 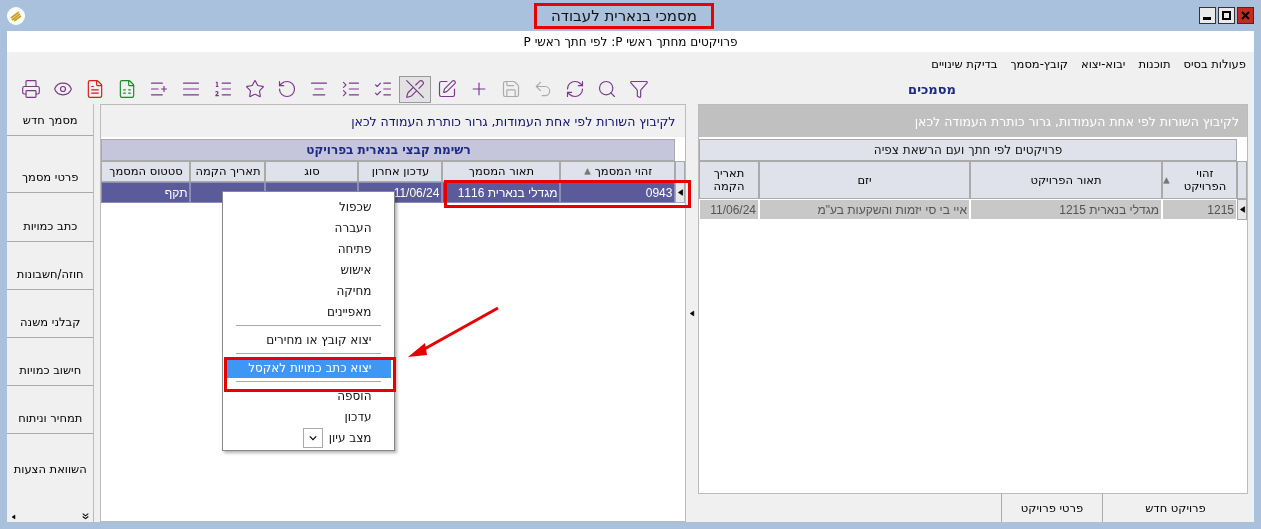 What do you see at coordinates (511, 89) in the screenshot?
I see `save-icon` at bounding box center [511, 89].